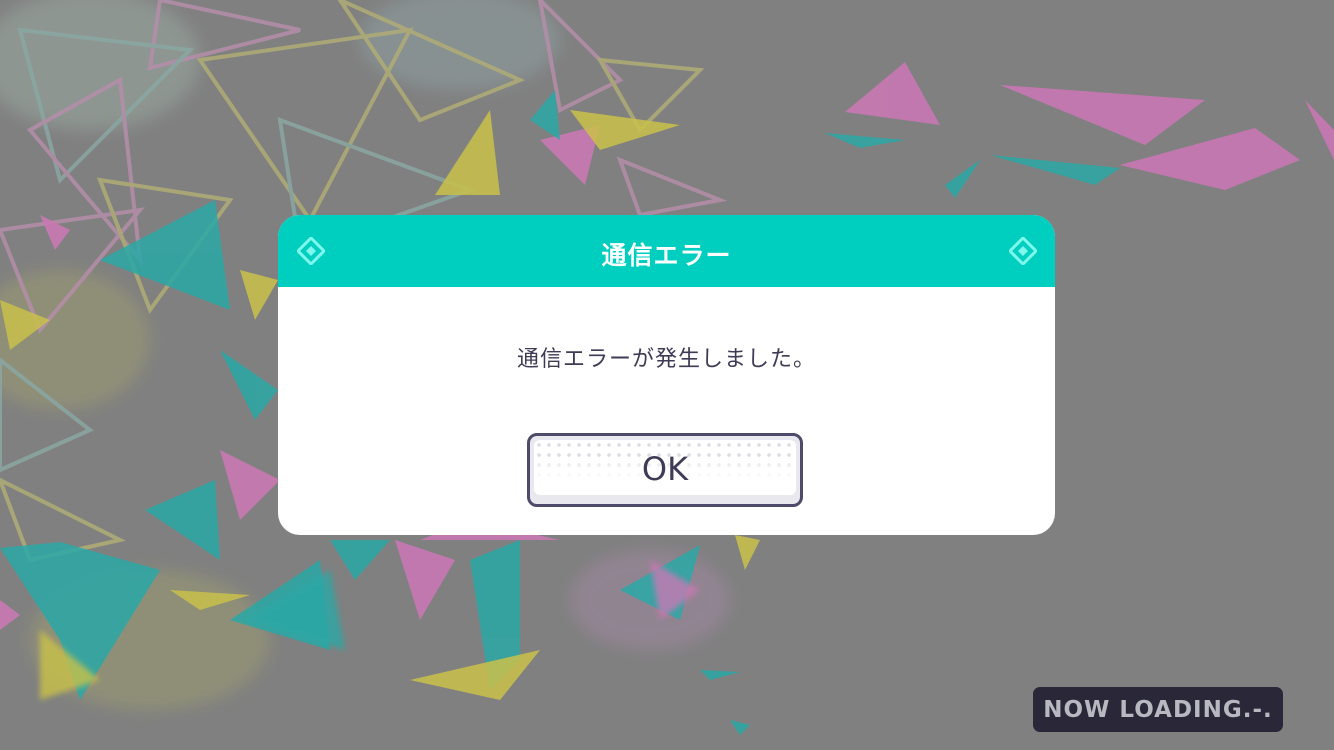 Image resolution: width=1334 pixels, height=750 pixels. I want to click on dialog-title: 通信エラー, so click(666, 255).